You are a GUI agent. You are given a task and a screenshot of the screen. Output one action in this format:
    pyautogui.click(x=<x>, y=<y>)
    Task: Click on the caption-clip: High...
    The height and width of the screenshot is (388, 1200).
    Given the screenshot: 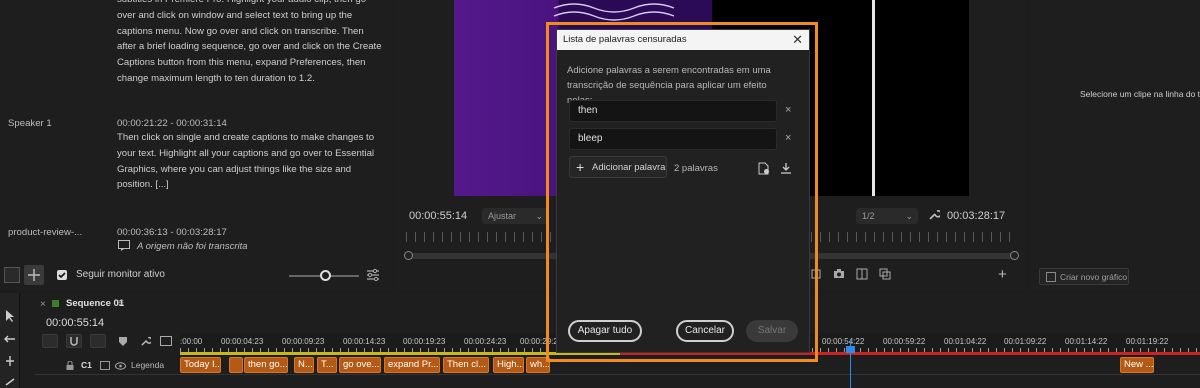 What is the action you would take?
    pyautogui.click(x=508, y=365)
    